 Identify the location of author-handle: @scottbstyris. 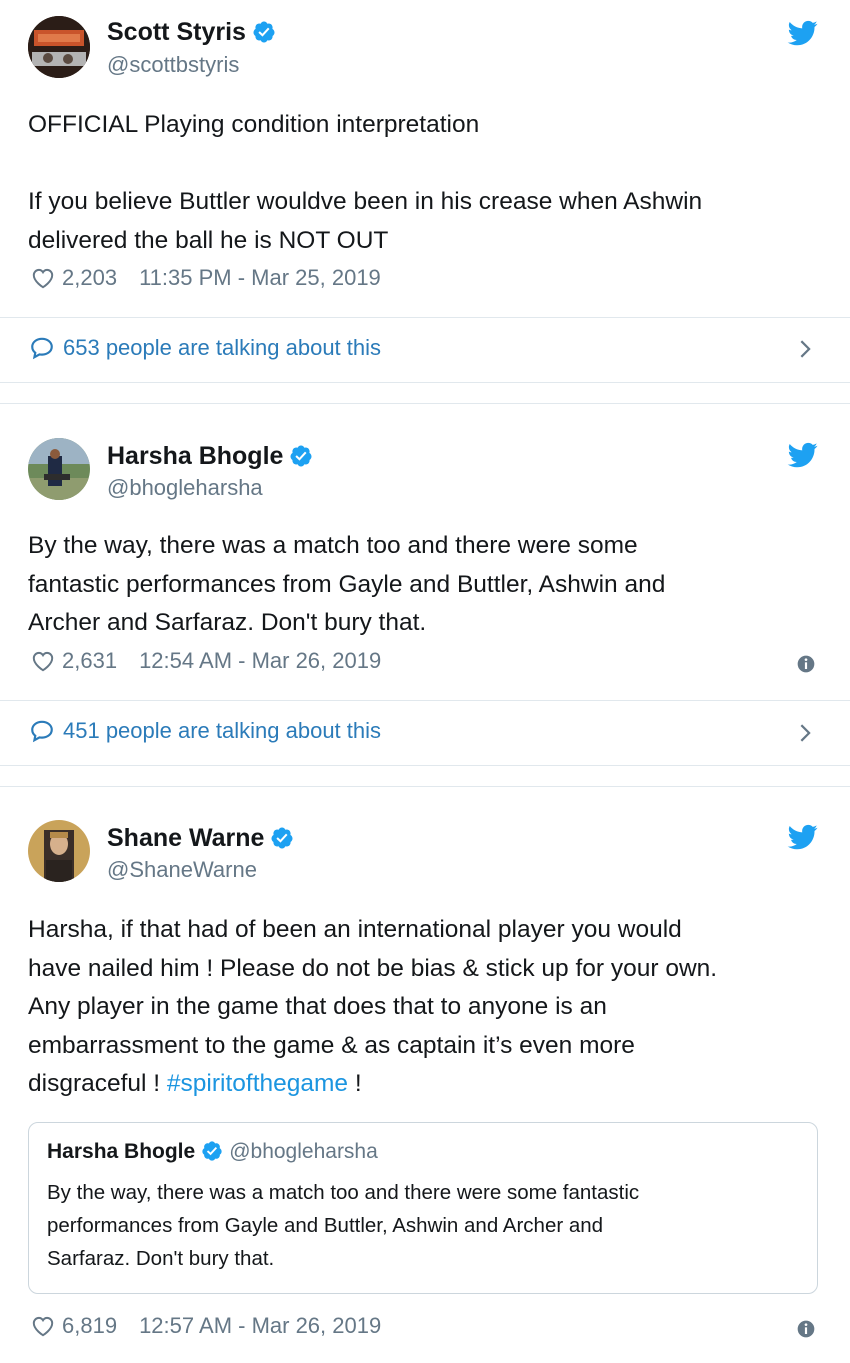
(173, 65).